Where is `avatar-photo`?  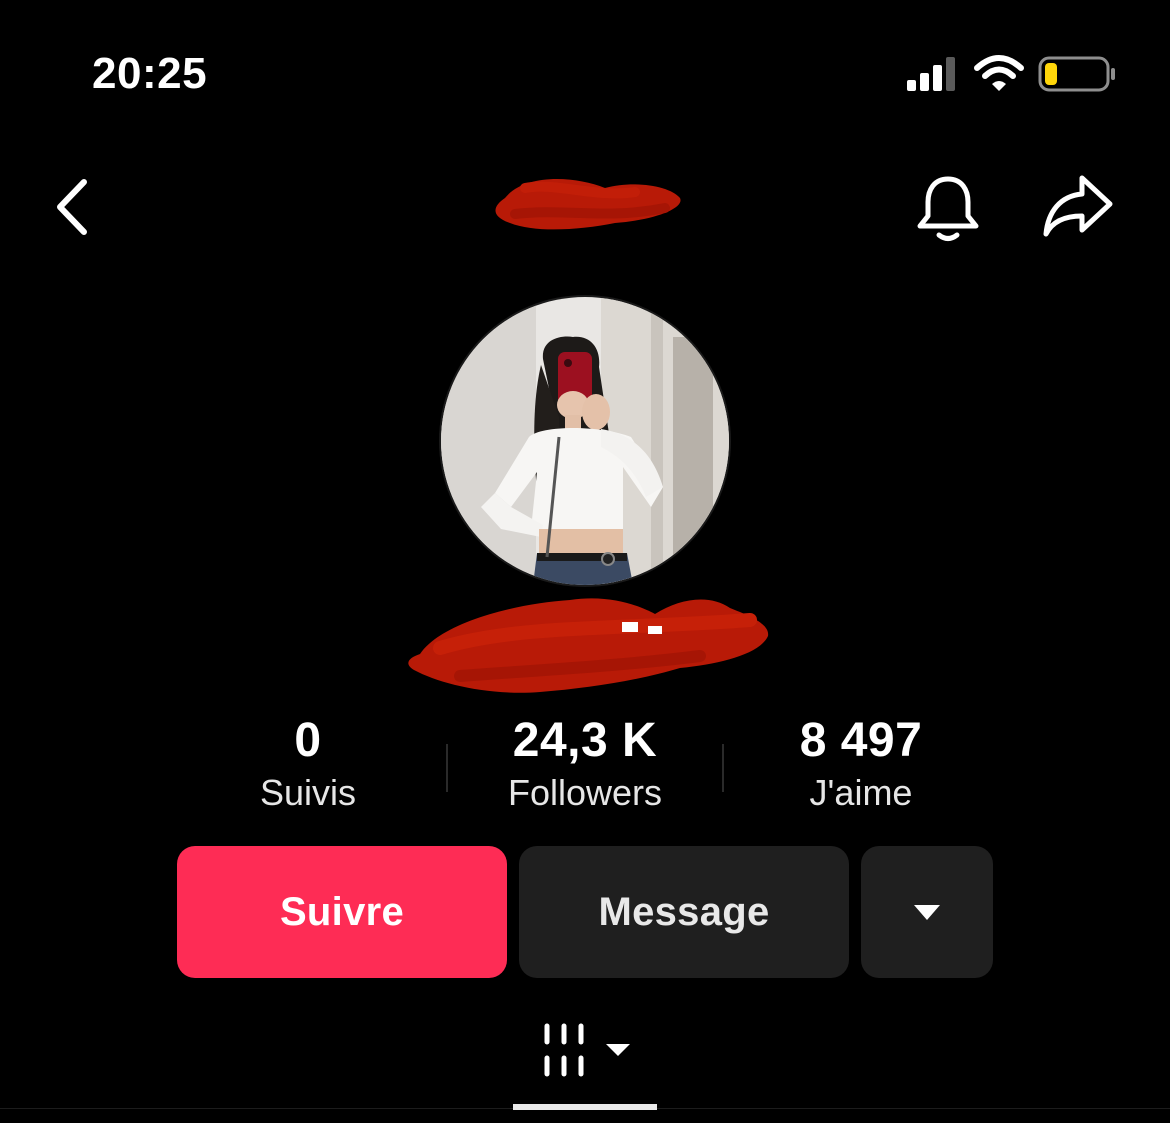
avatar-photo is located at coordinates (585, 441).